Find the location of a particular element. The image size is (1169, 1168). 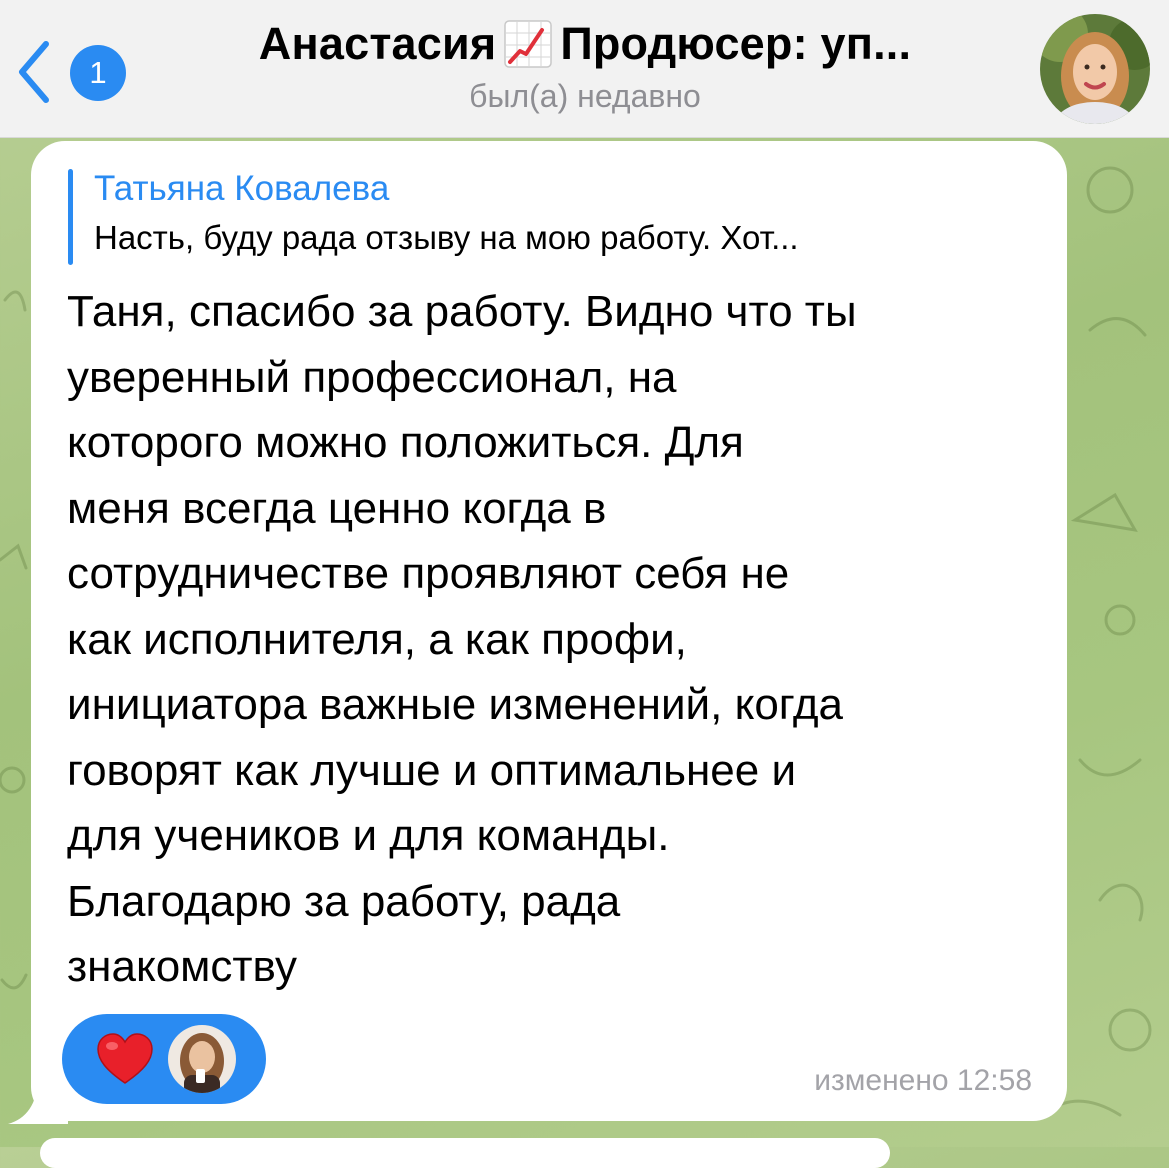

contact-avatar is located at coordinates (1095, 69).